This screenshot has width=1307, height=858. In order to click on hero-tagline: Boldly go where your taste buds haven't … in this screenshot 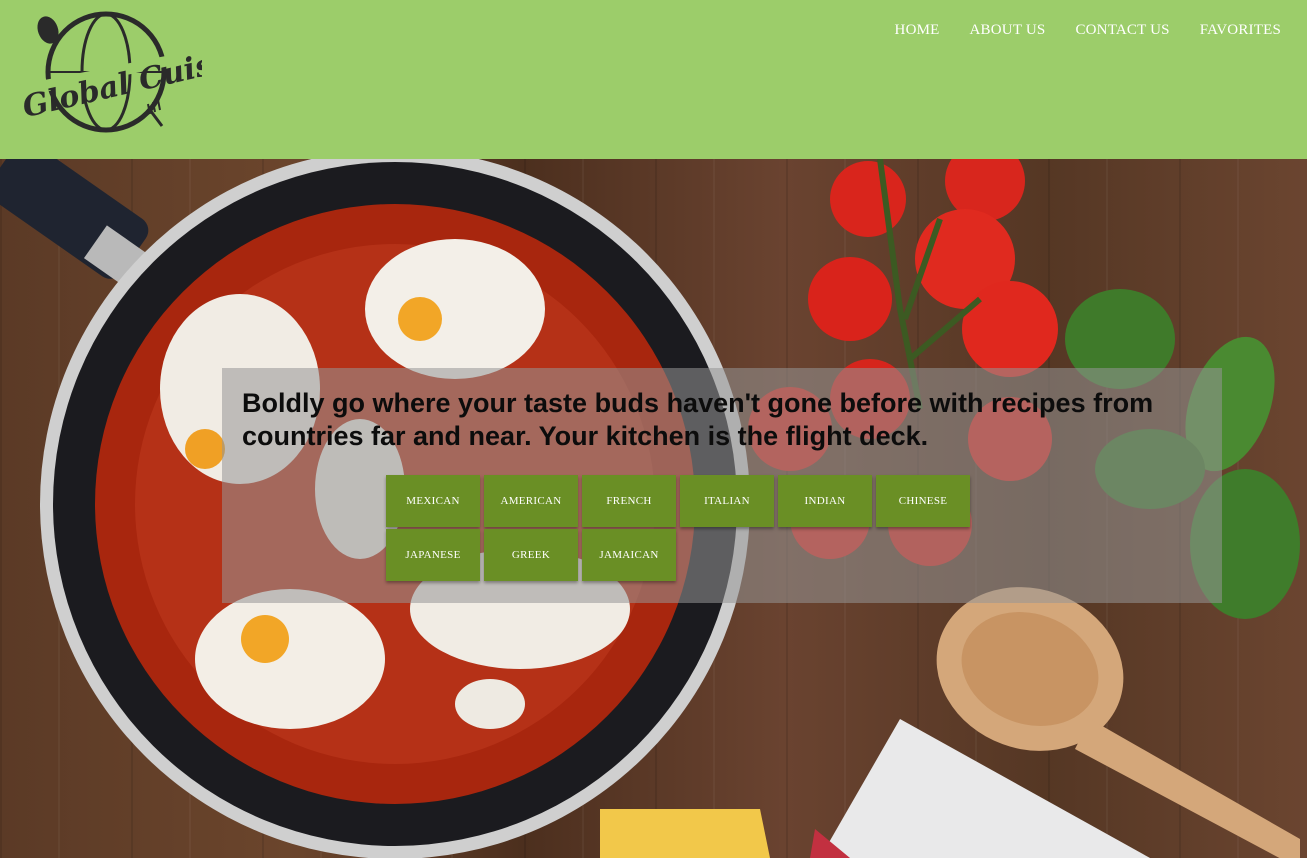, I will do `click(698, 419)`.